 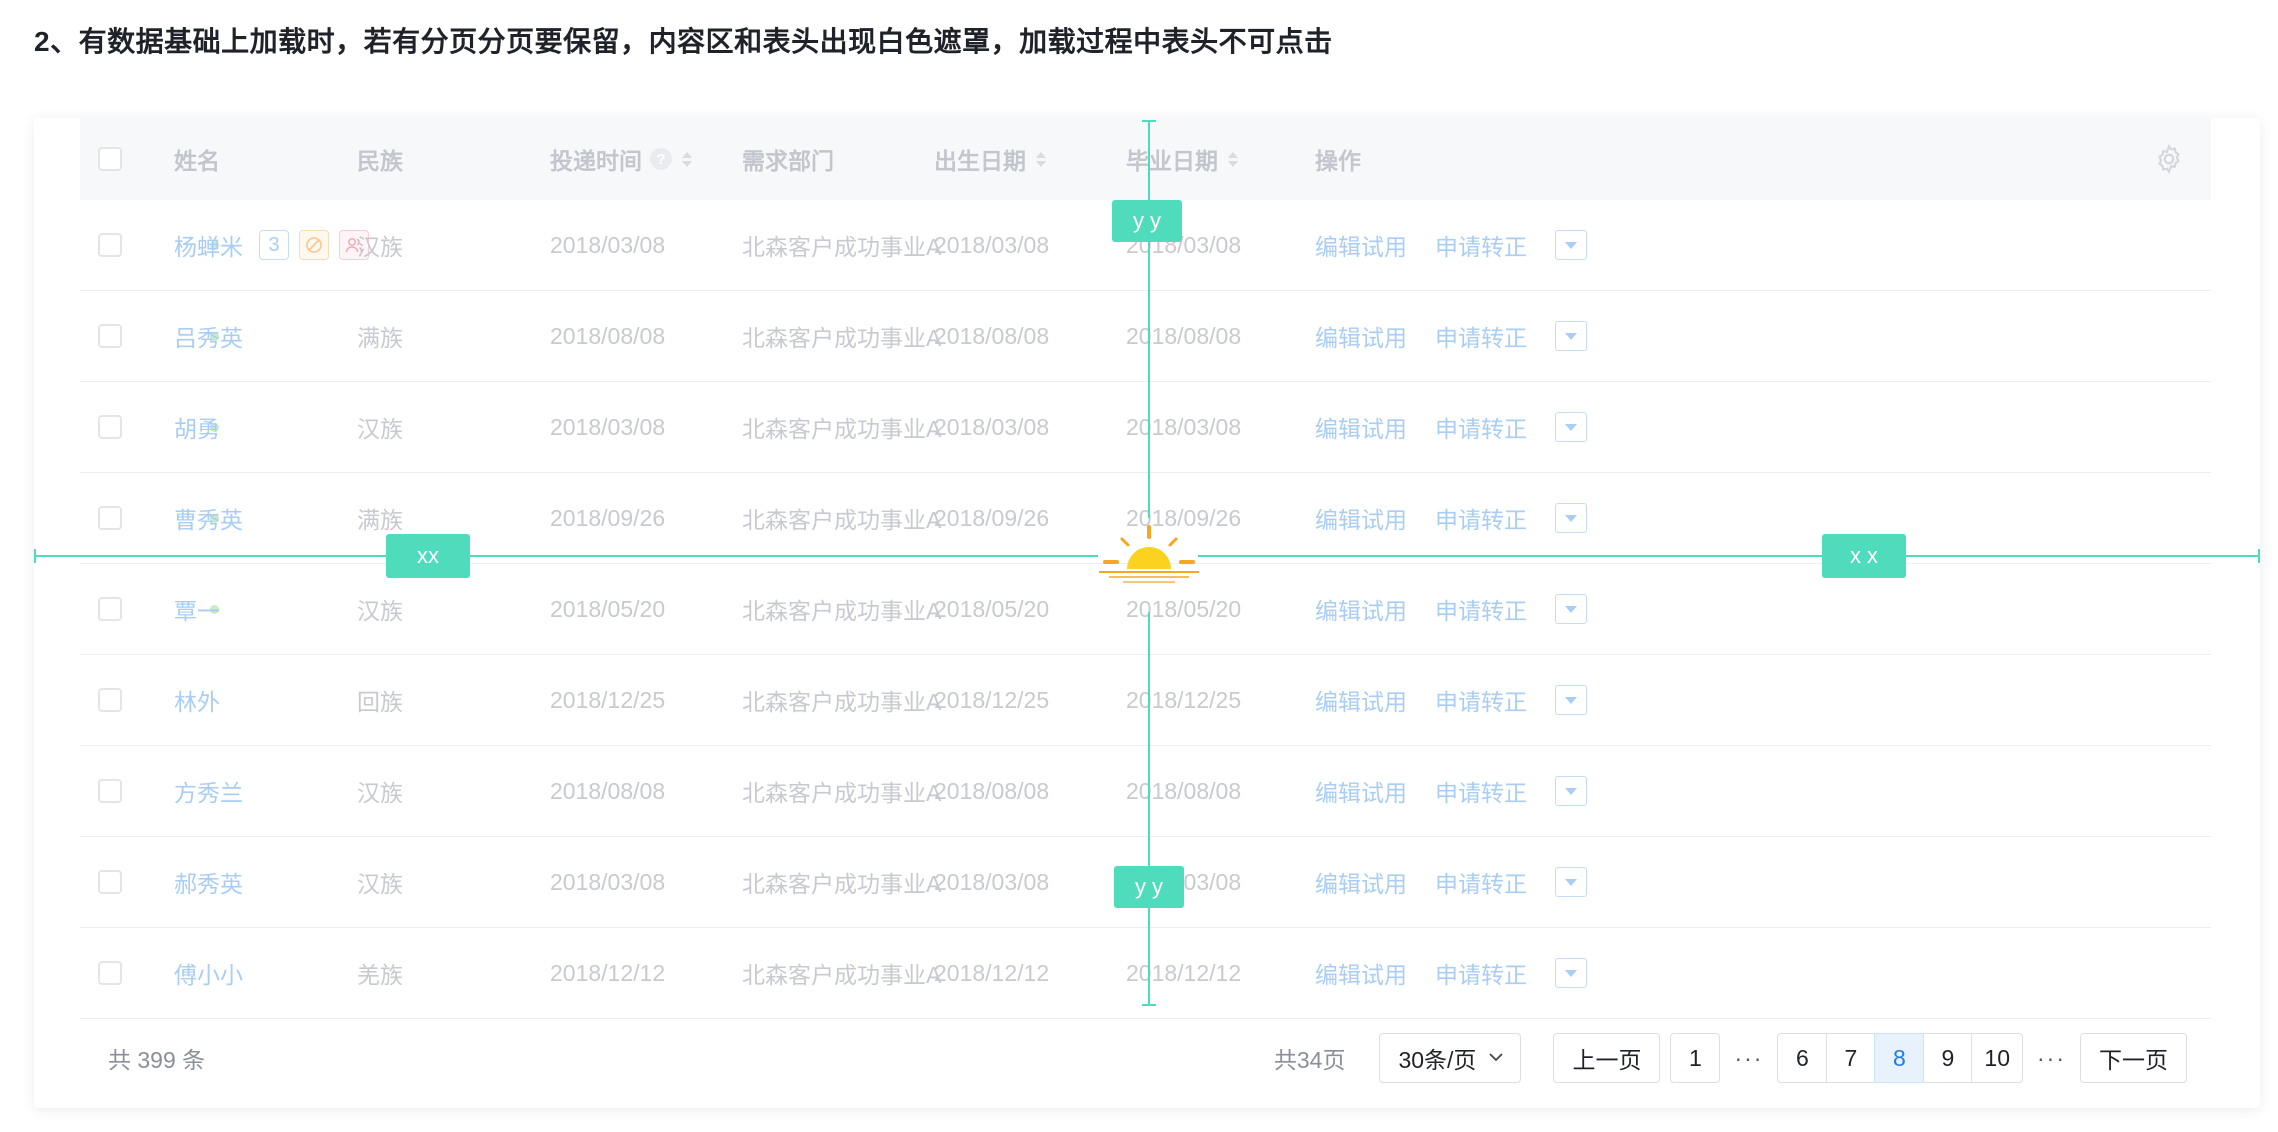 I want to click on select-all-checkbox, so click(x=110, y=159).